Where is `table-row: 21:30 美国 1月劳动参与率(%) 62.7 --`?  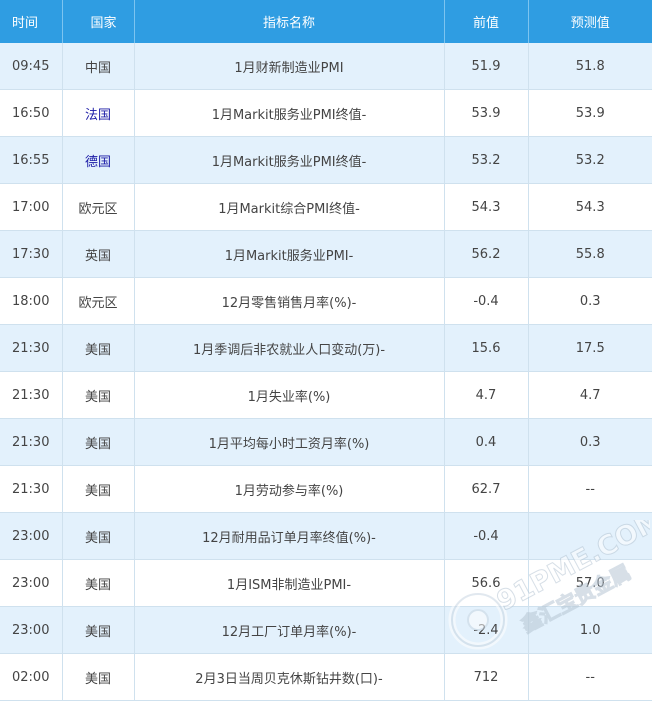
table-row: 21:30 美国 1月劳动参与率(%) 62.7 -- is located at coordinates (326, 489).